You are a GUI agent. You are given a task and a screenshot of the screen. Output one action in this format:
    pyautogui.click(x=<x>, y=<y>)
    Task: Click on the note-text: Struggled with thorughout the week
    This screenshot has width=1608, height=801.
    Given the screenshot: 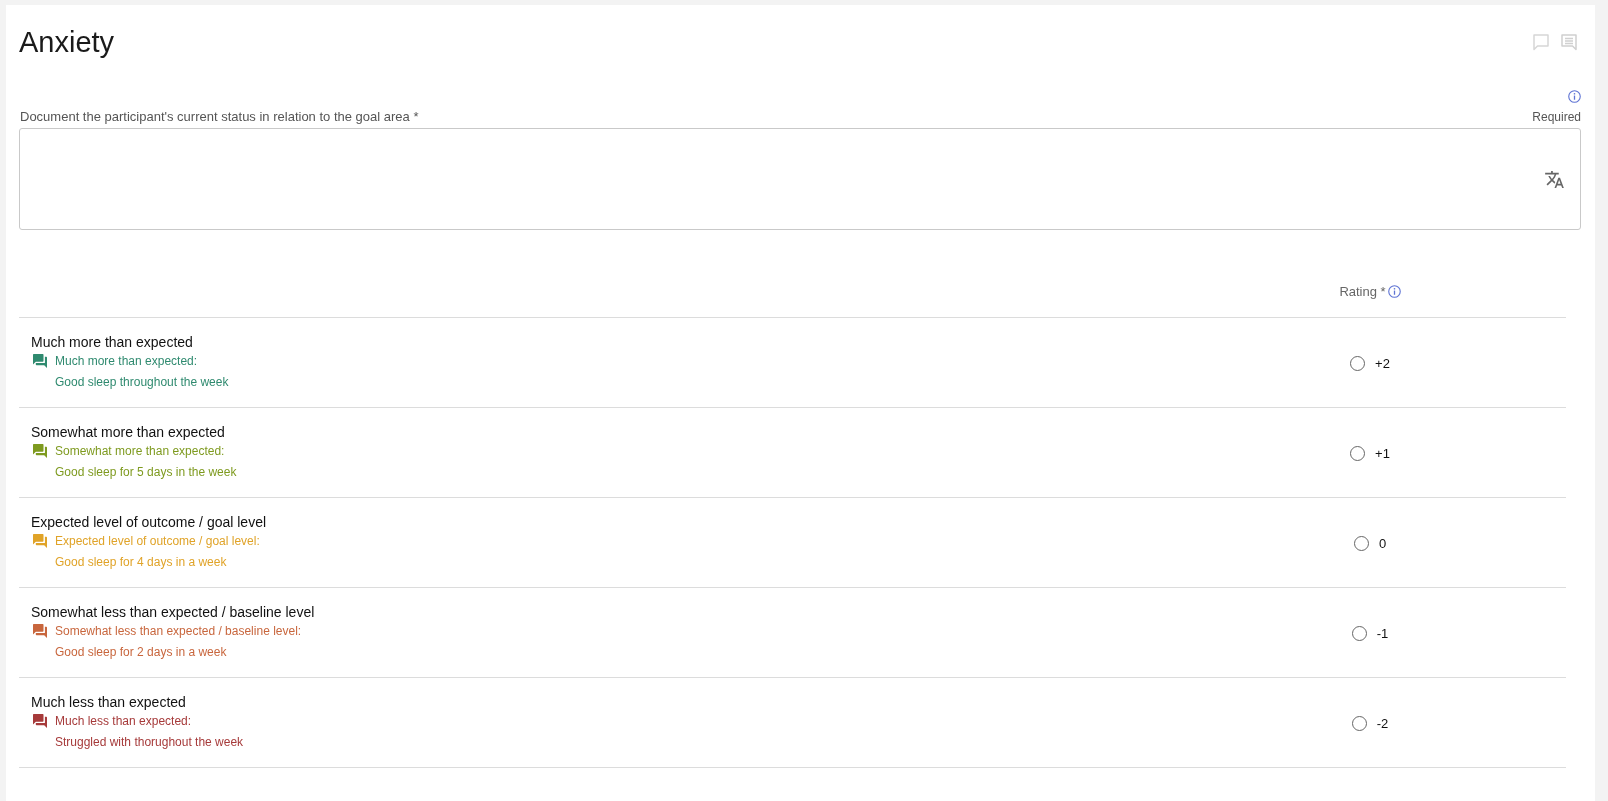 What is the action you would take?
    pyautogui.click(x=149, y=742)
    